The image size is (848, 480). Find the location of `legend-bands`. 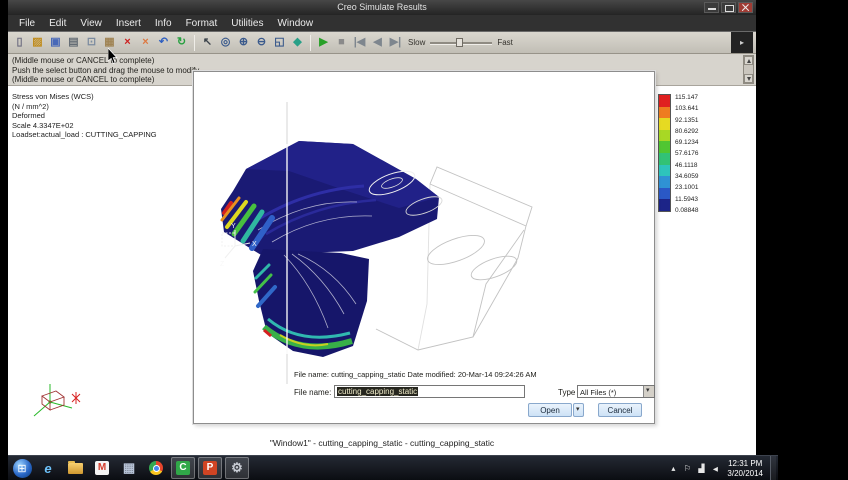

legend-bands is located at coordinates (664, 153).